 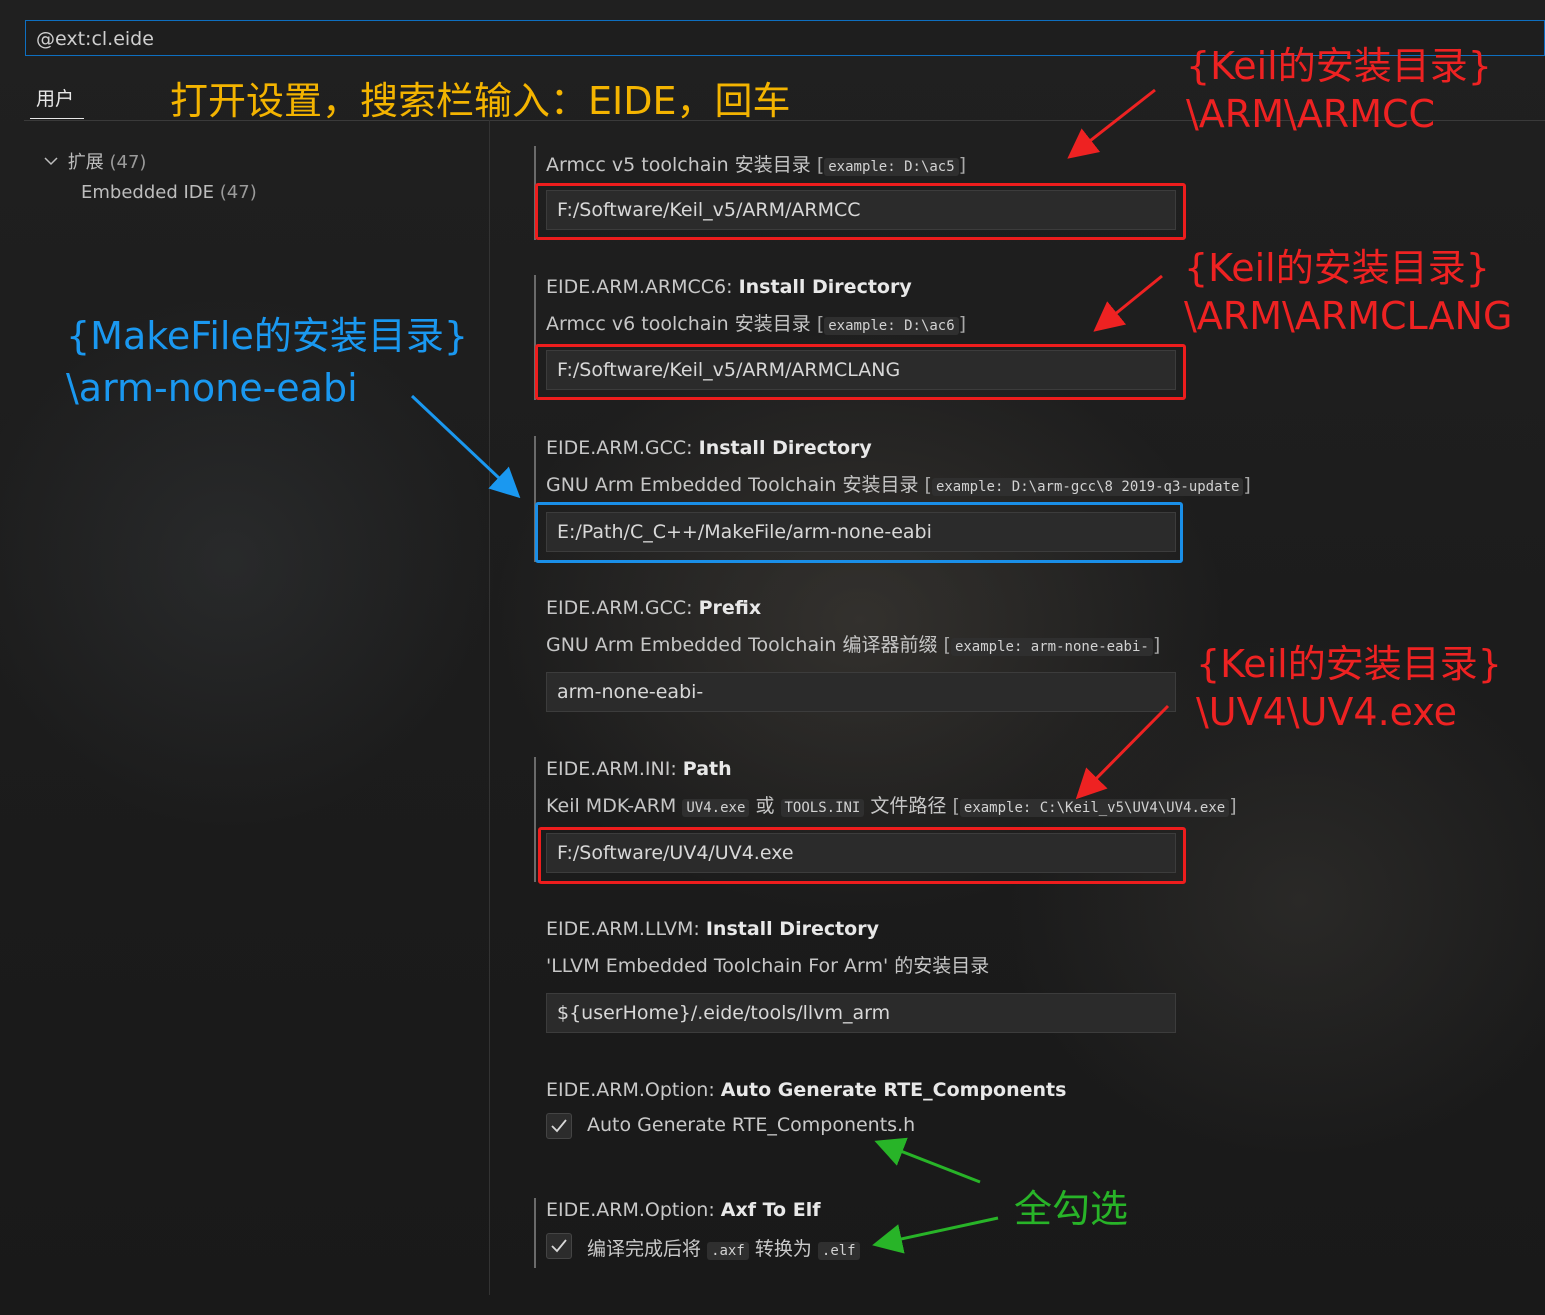 I want to click on arrow-check-rte, so click(x=927, y=1160).